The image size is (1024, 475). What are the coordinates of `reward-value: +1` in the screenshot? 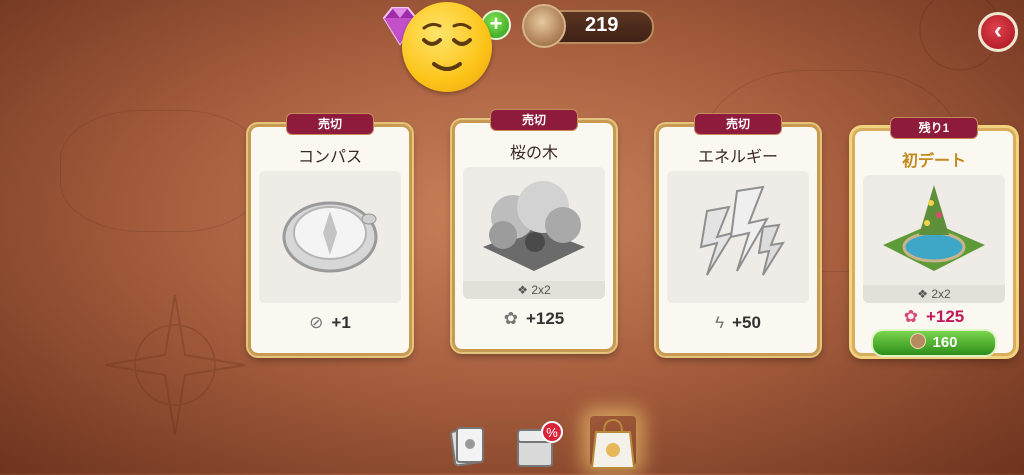 It's located at (341, 322).